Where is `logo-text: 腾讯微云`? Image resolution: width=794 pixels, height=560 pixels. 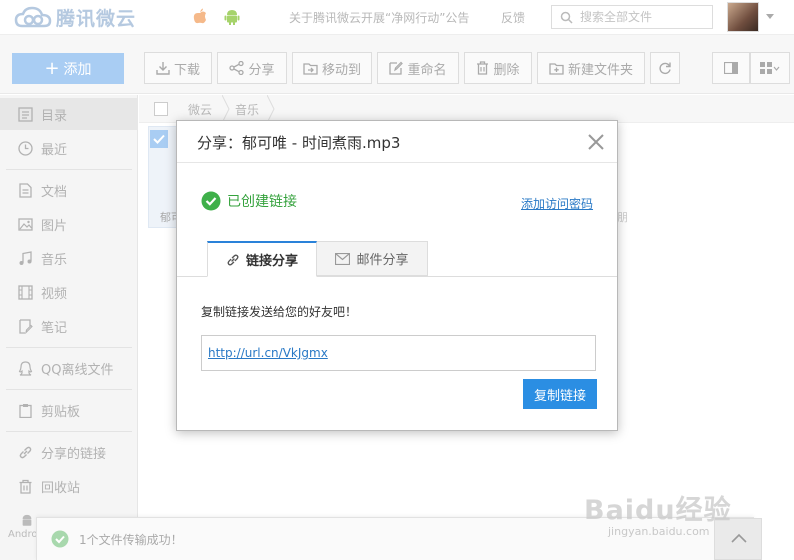
logo-text: 腾讯微云 is located at coordinates (96, 19).